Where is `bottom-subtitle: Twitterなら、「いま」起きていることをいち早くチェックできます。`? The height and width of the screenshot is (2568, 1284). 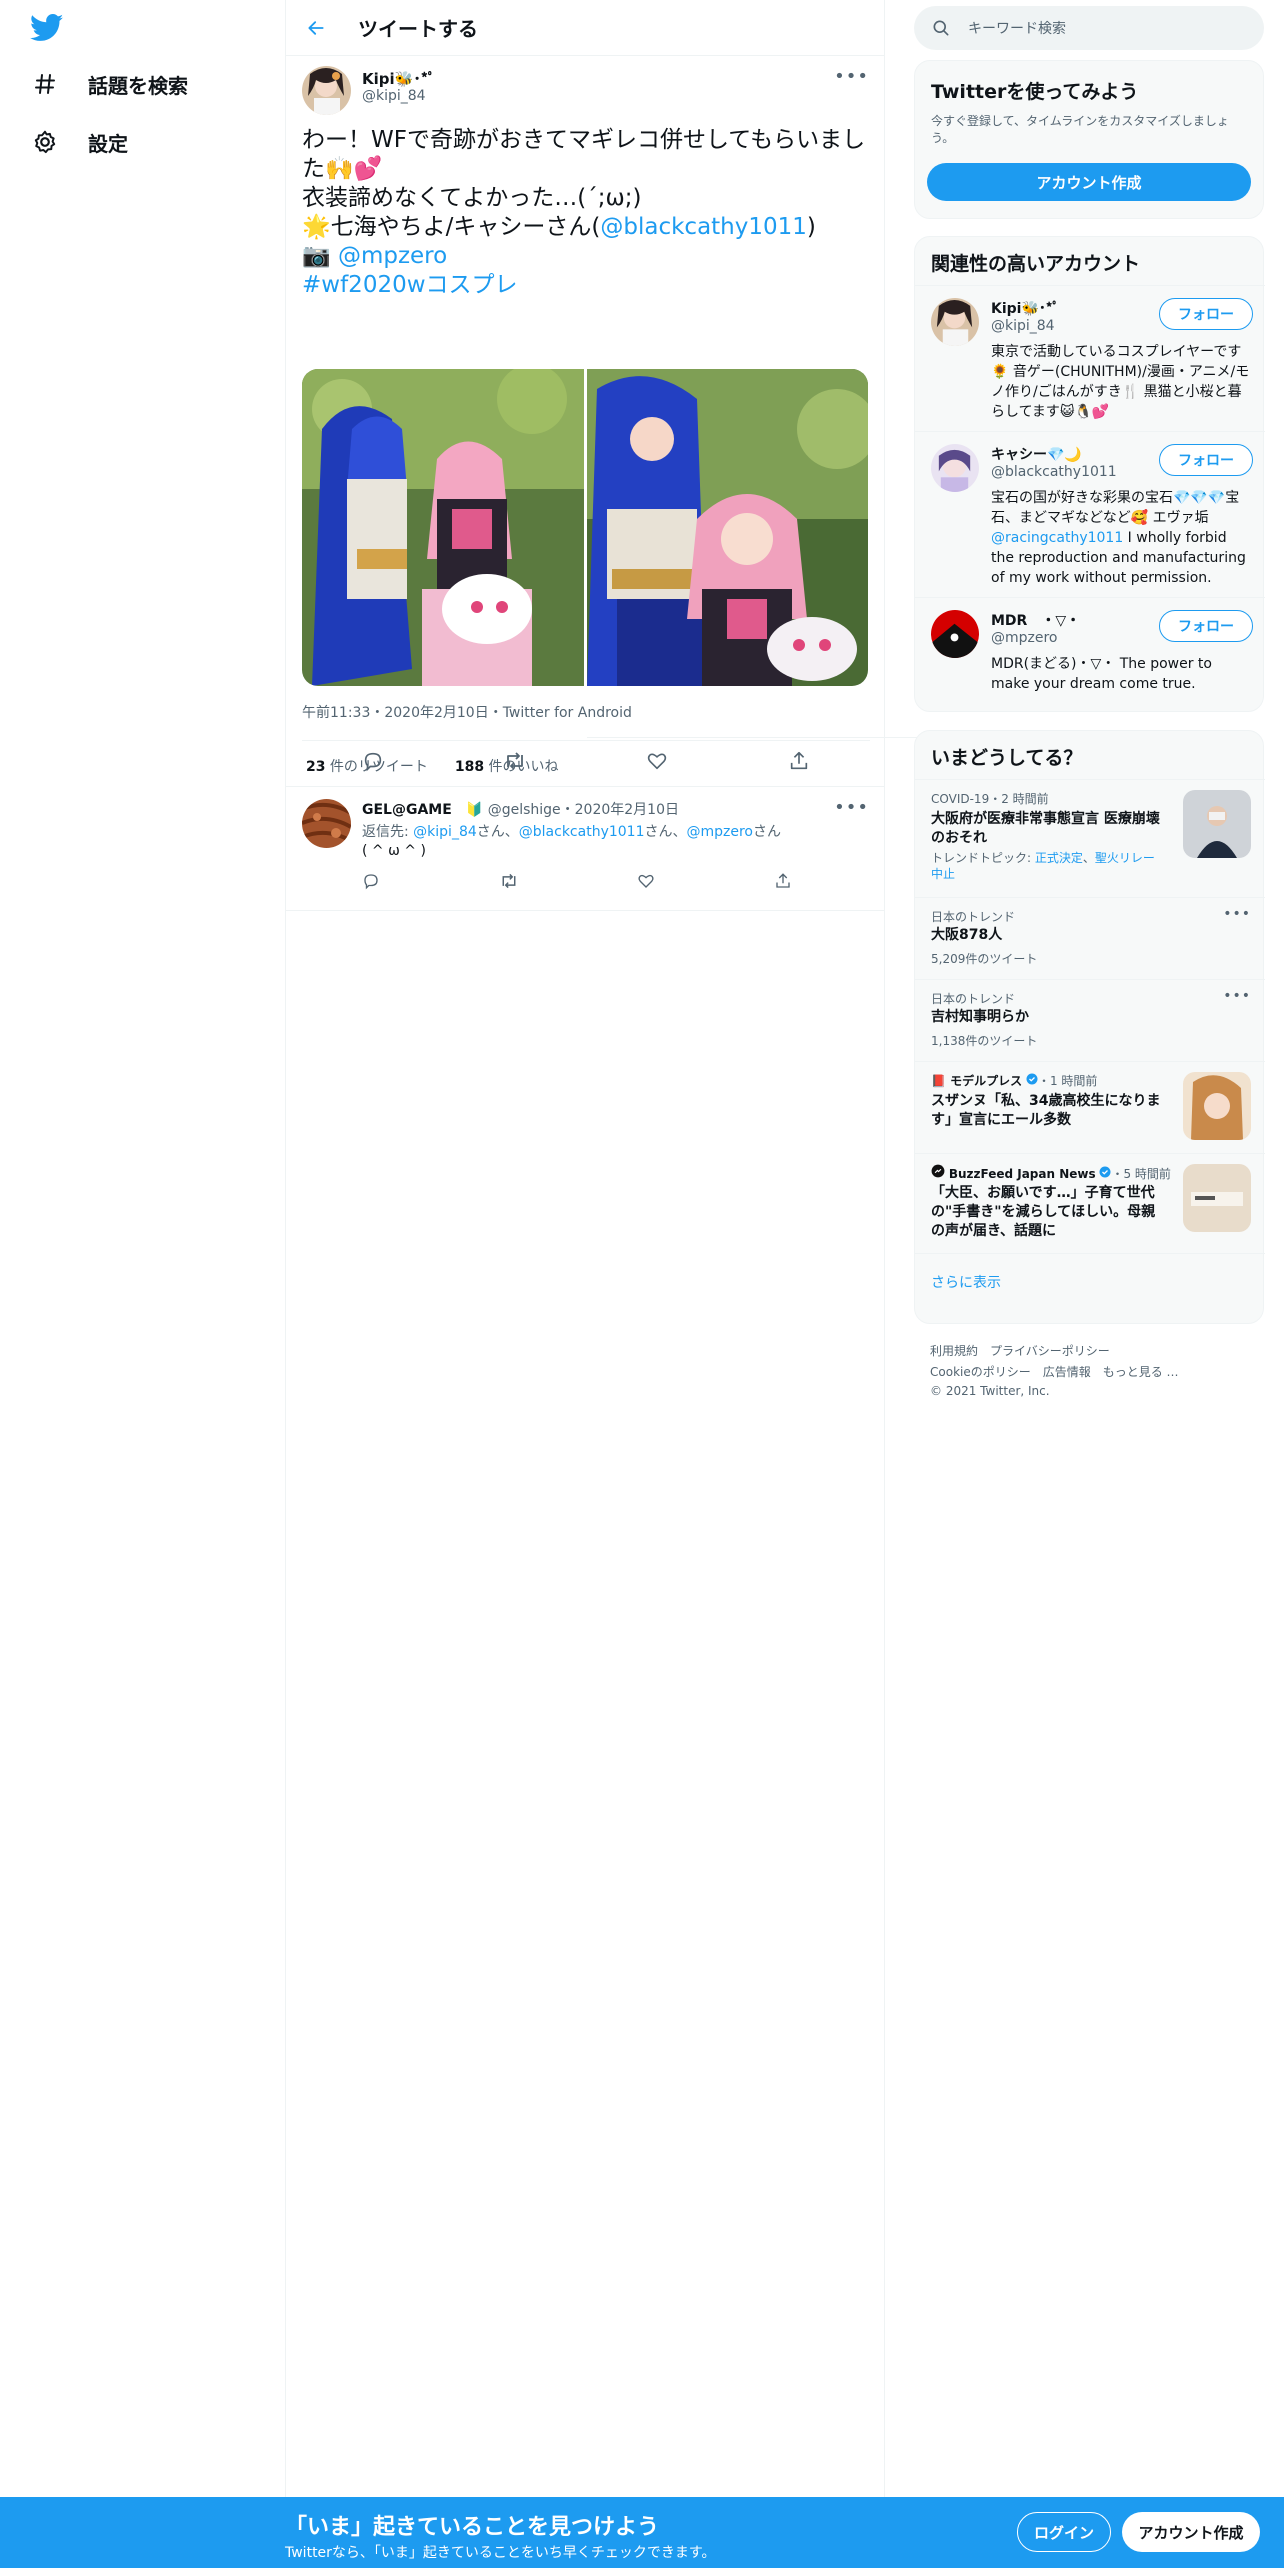
bottom-subtitle: Twitterなら、「いま」起きていることをいち早くチェックできます。 is located at coordinates (500, 2553).